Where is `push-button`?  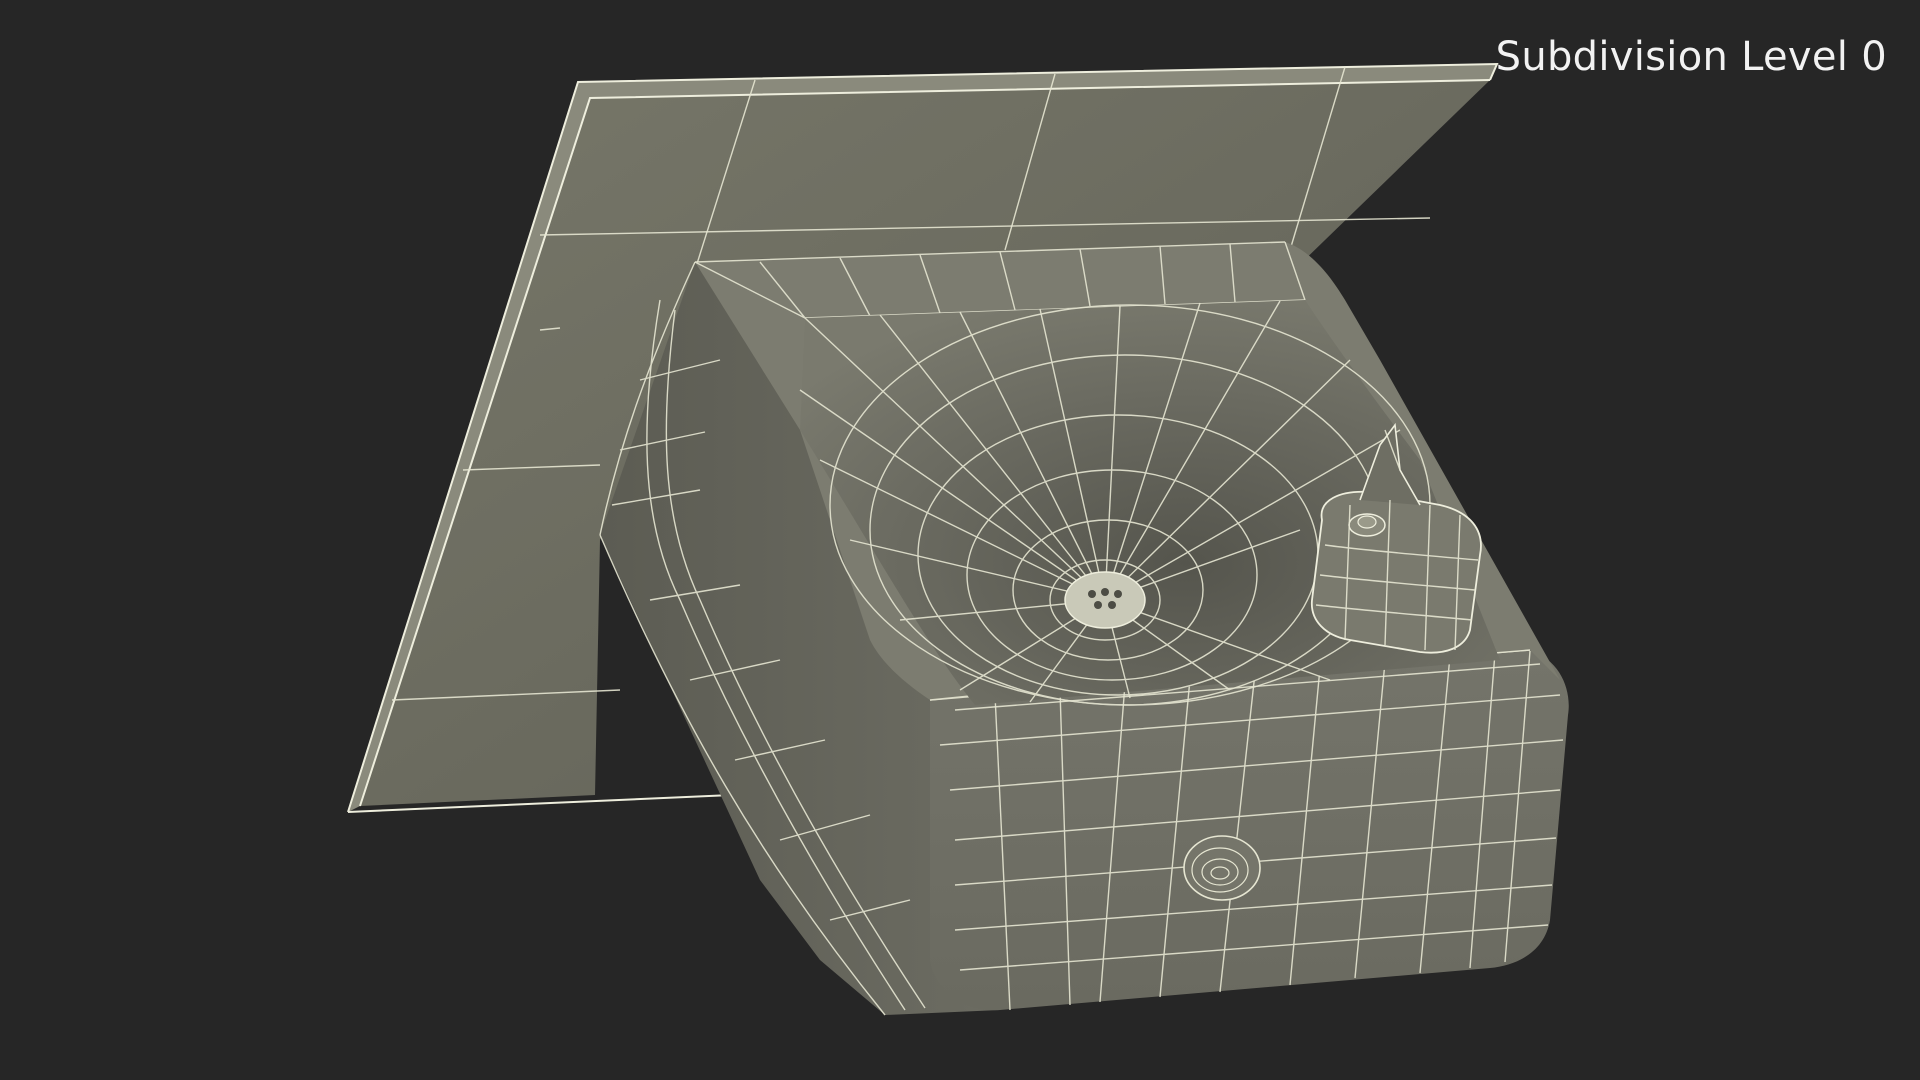
push-button is located at coordinates (1222, 868).